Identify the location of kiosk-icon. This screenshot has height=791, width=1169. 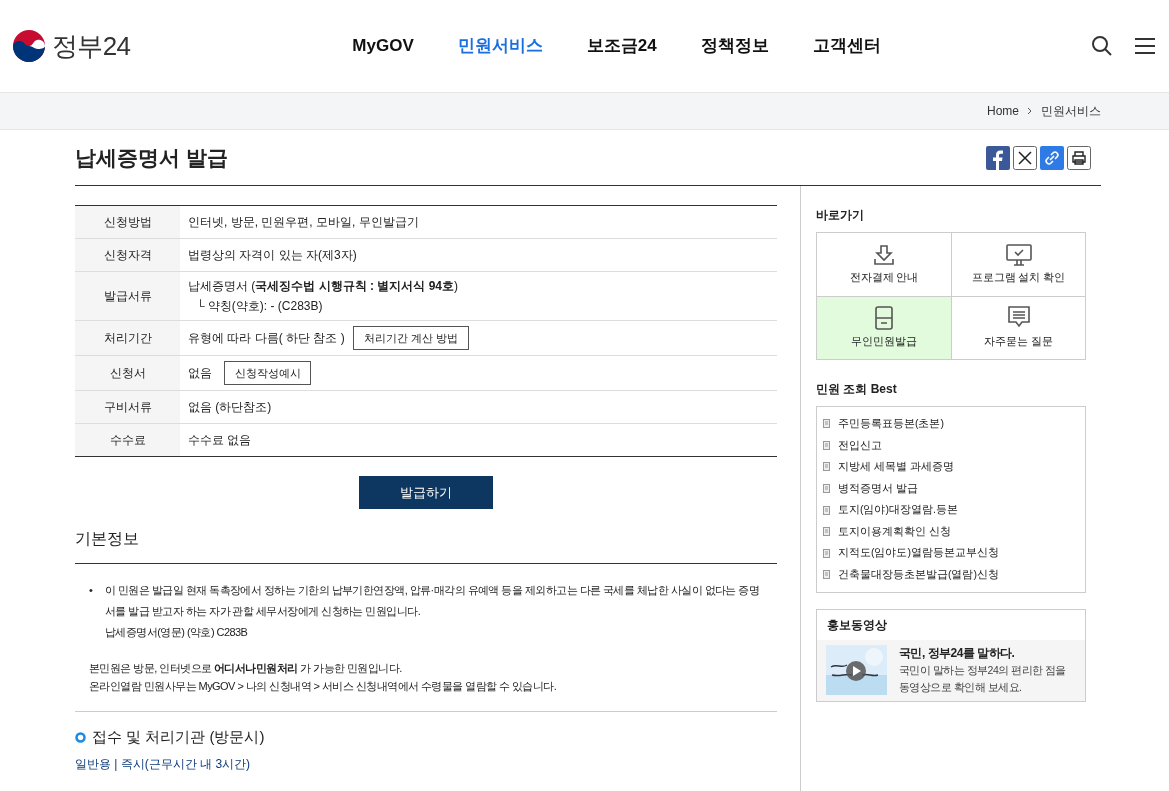
(884, 318).